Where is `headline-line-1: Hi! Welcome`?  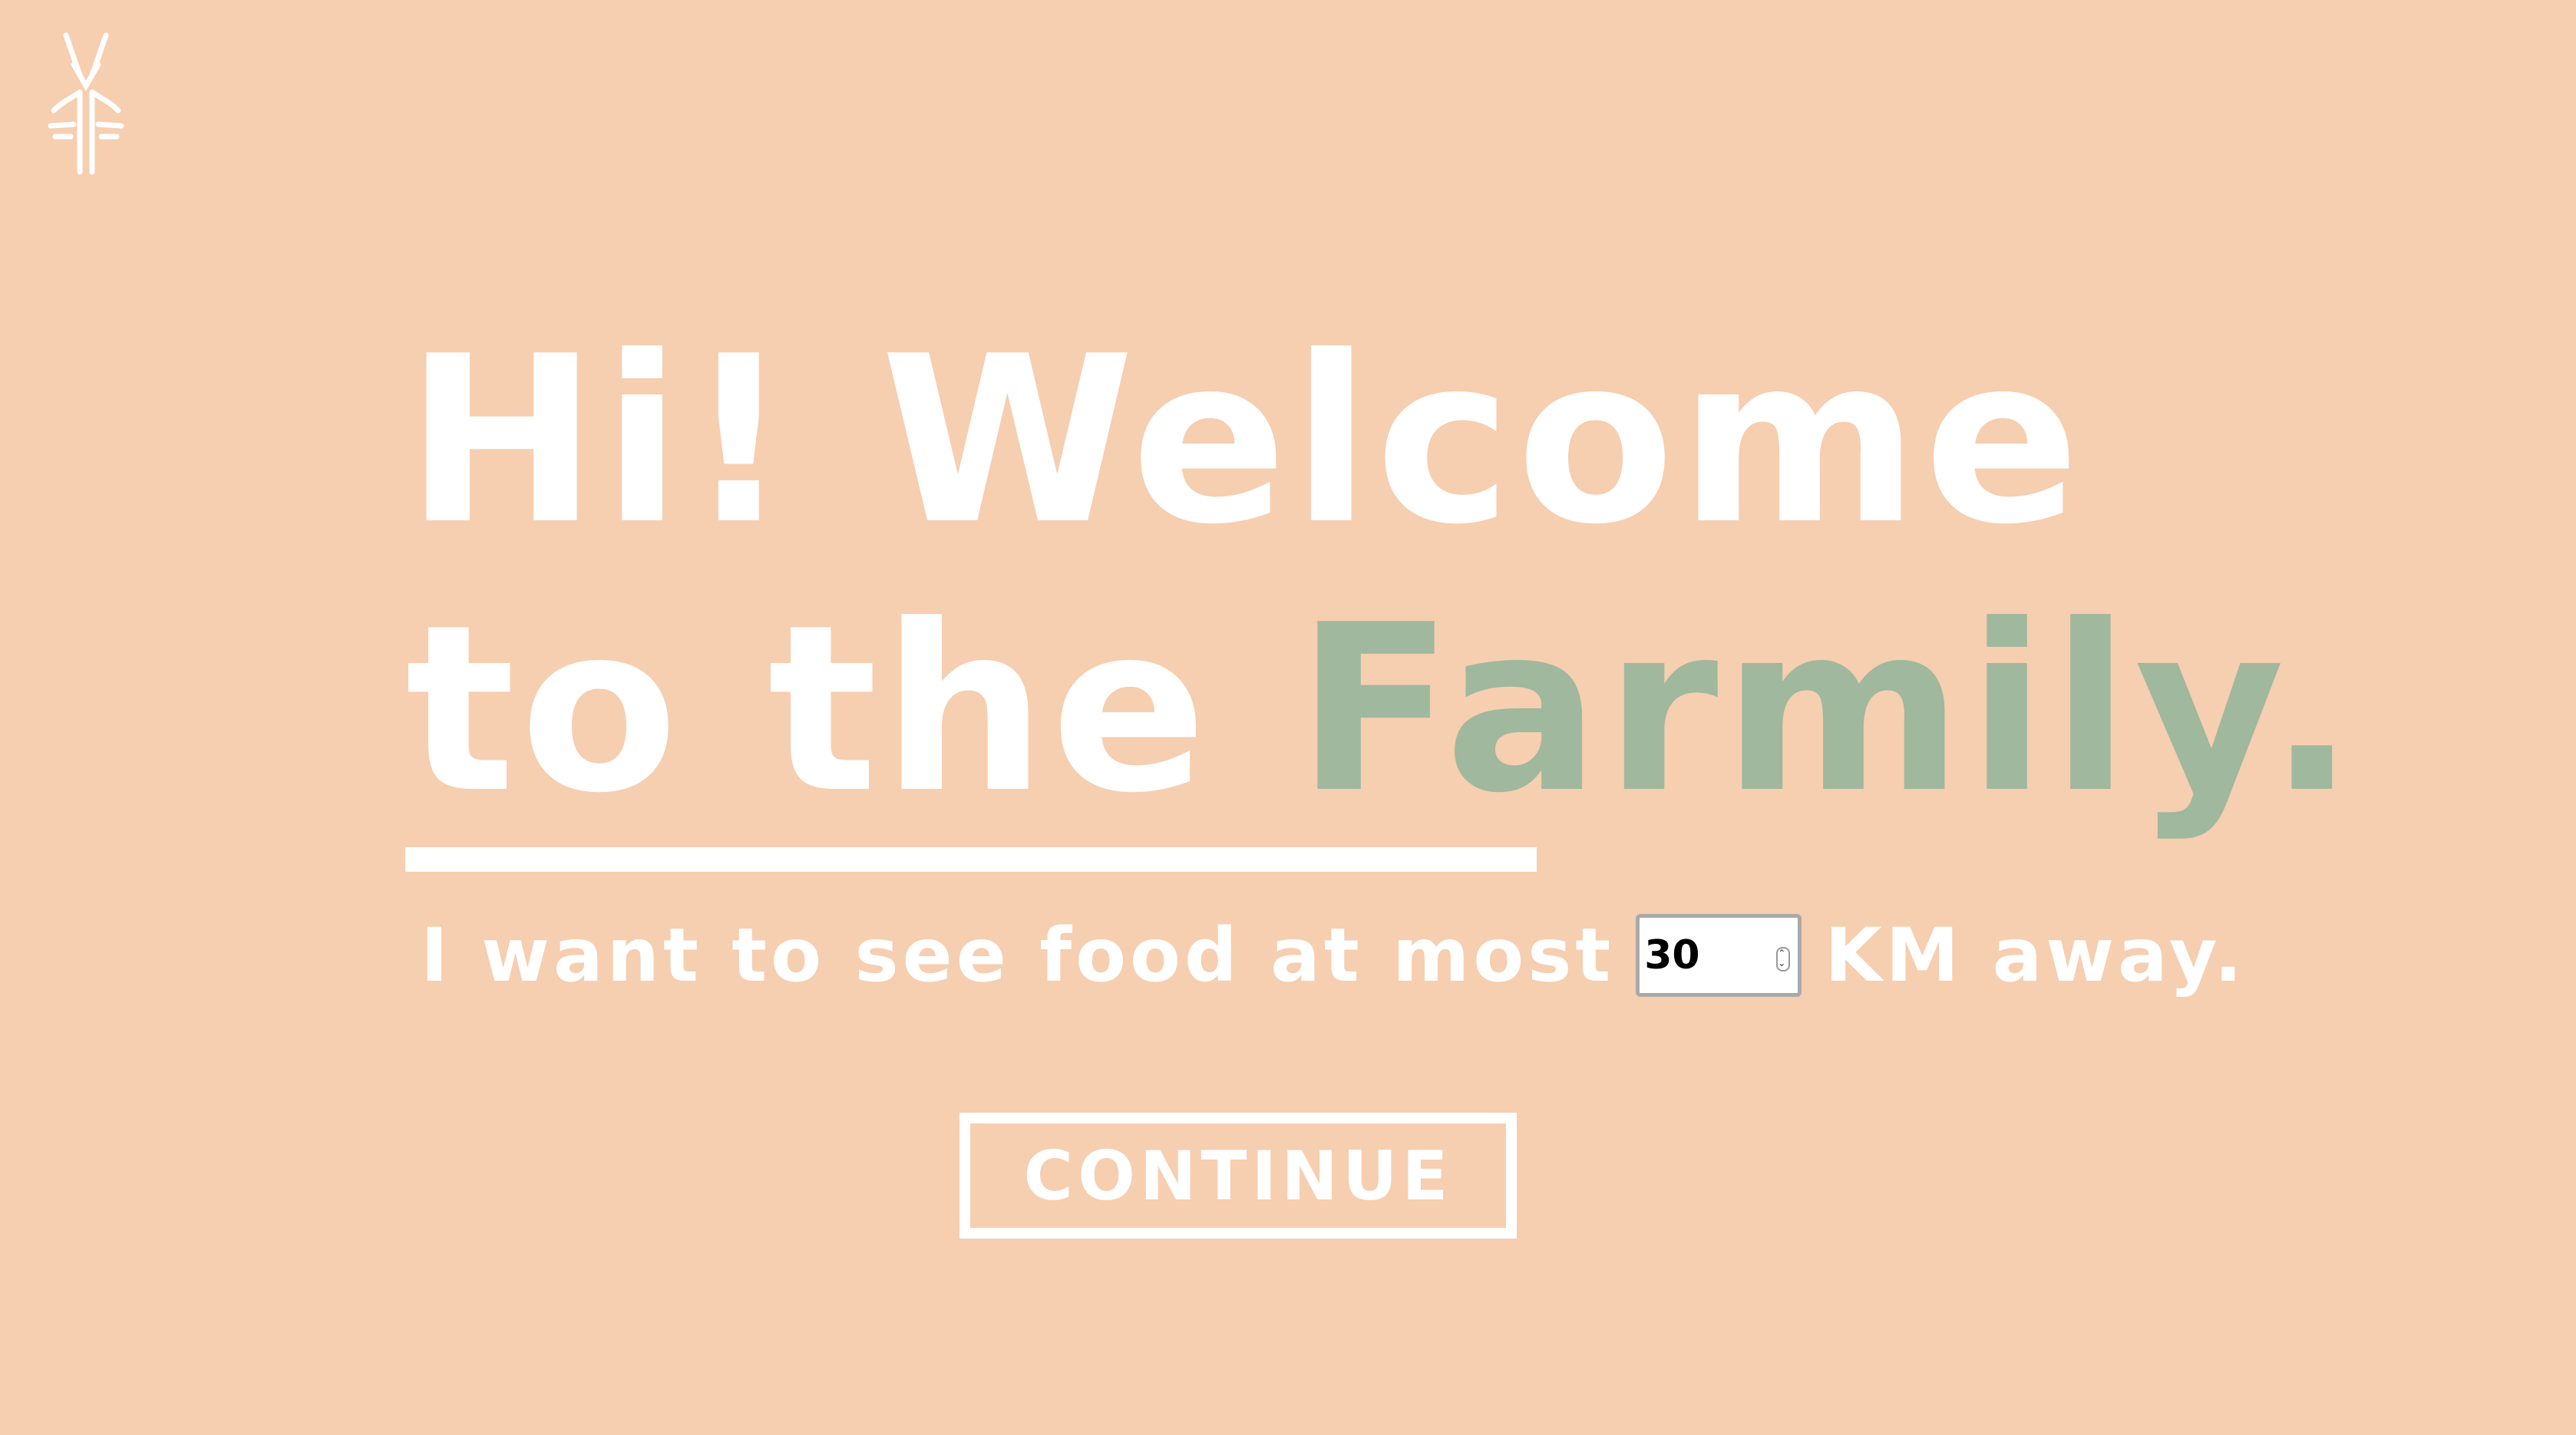
headline-line-1: Hi! Welcome is located at coordinates (1245, 441).